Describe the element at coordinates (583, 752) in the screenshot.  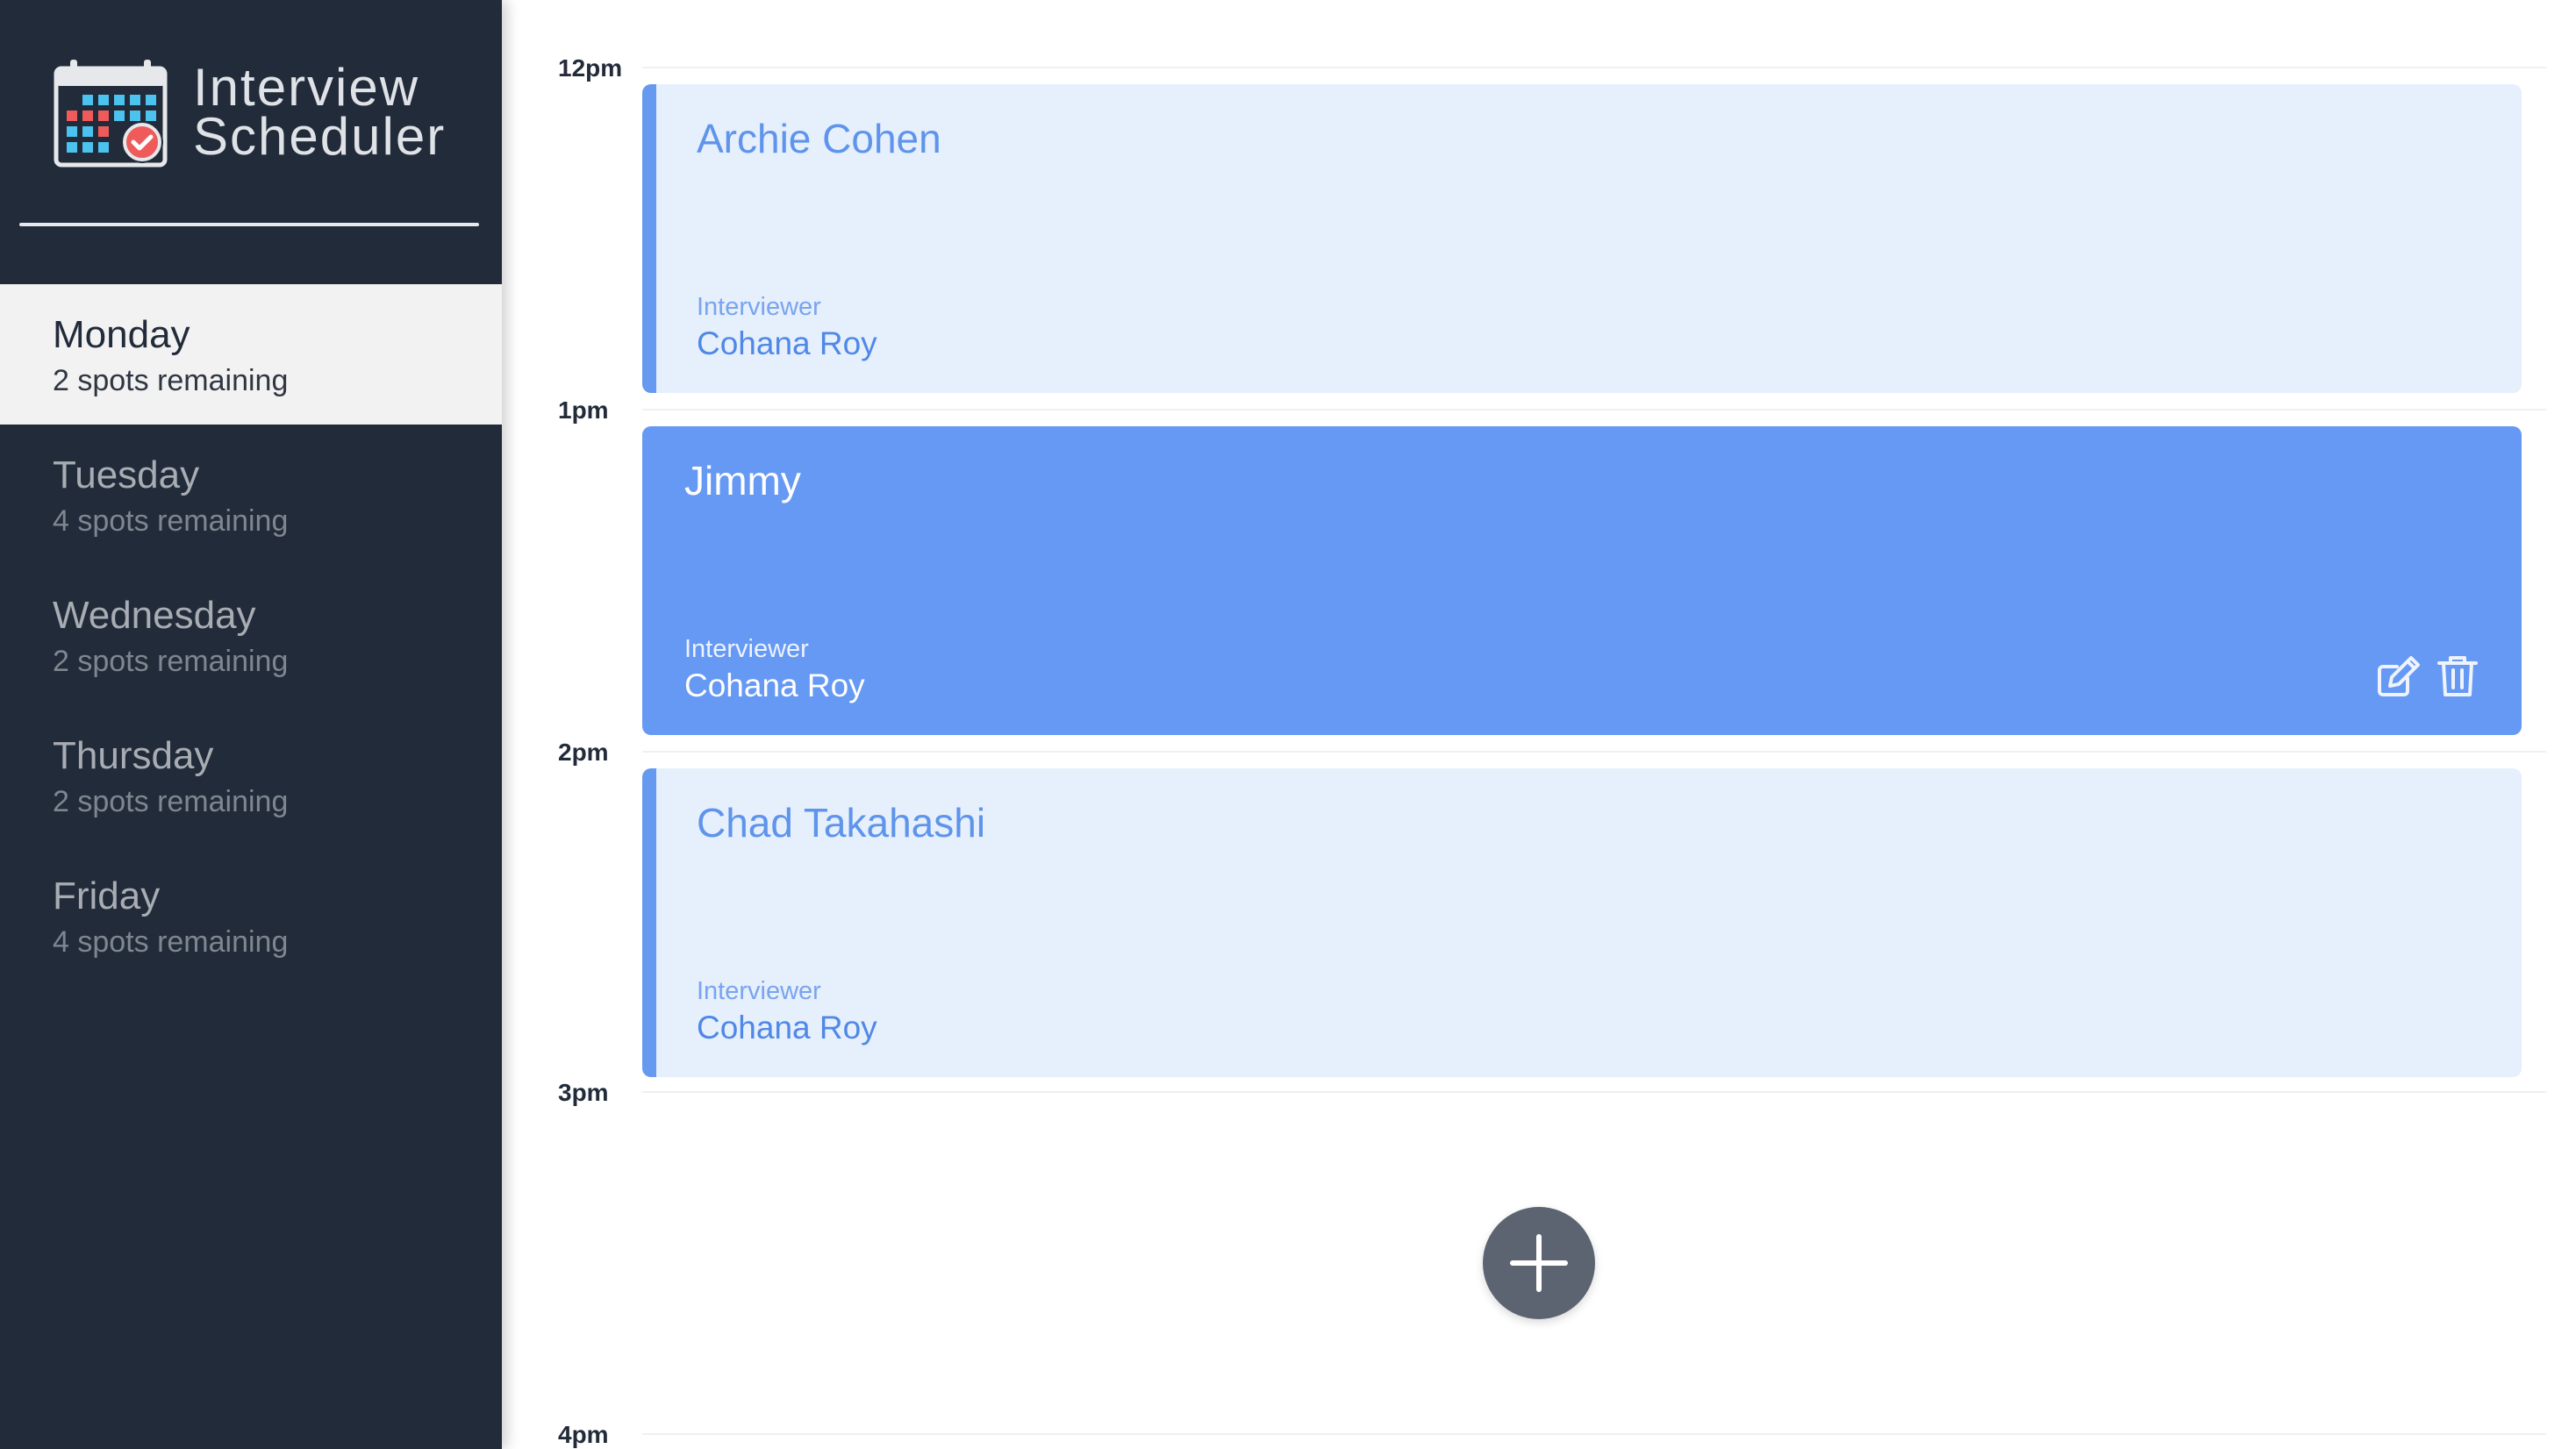
I see `time-label: 2pm` at that location.